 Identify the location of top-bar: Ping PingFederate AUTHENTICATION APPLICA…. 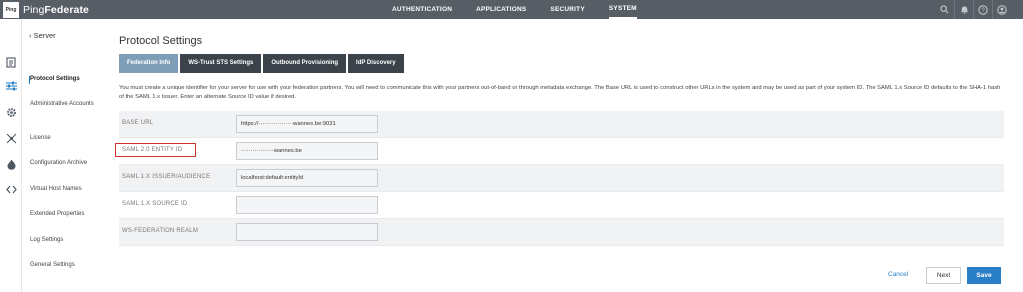
(511, 9).